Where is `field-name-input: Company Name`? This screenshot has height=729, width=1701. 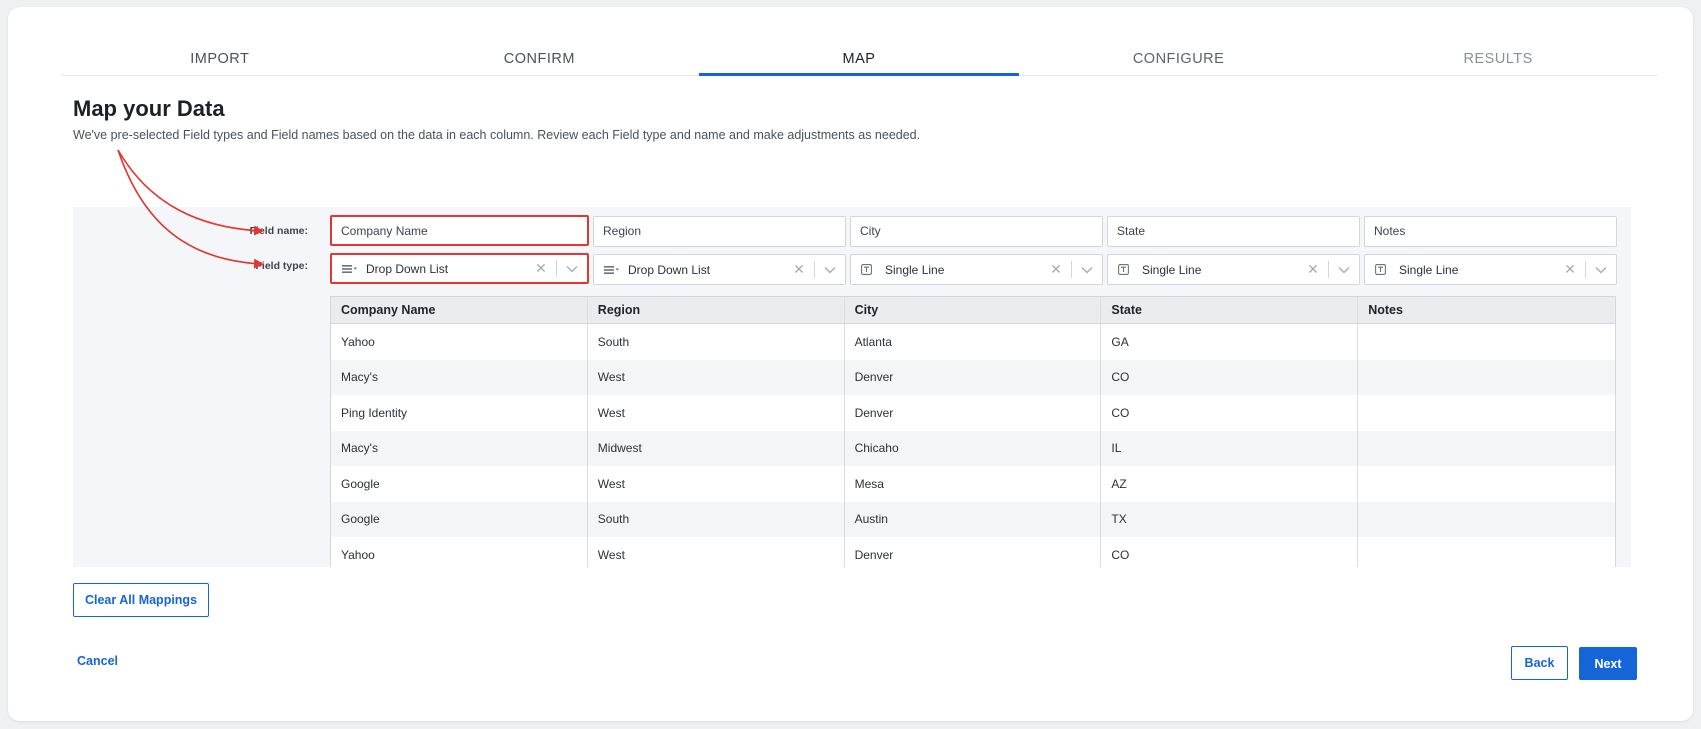 field-name-input: Company Name is located at coordinates (459, 230).